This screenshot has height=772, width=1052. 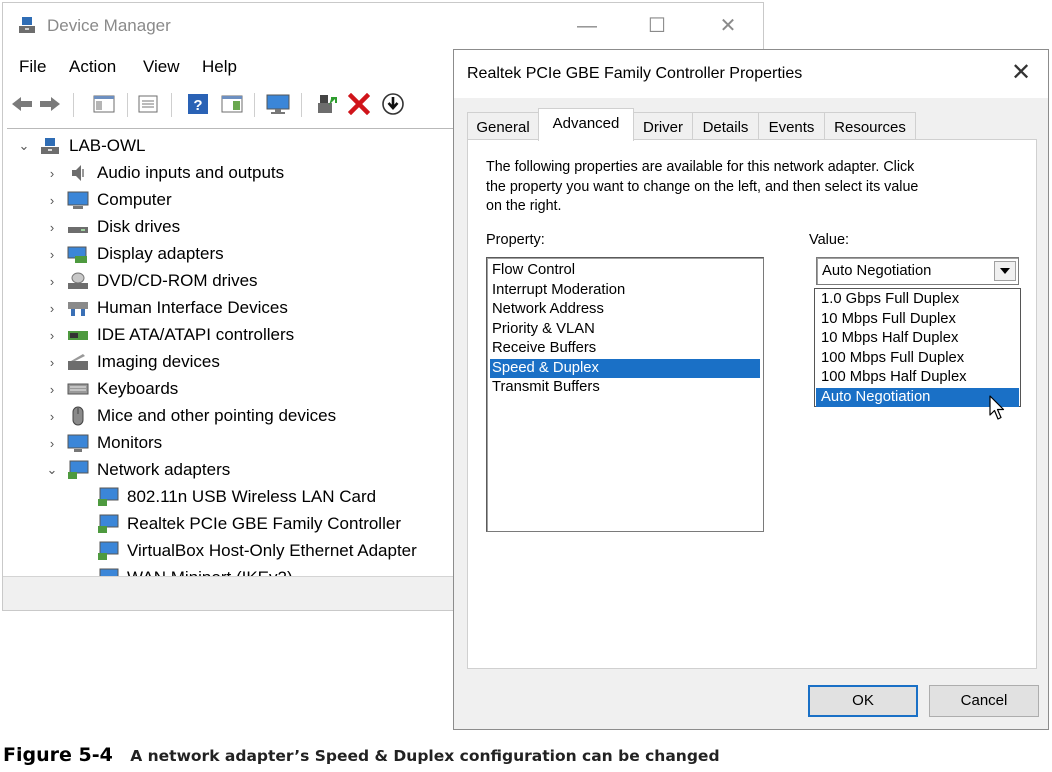 What do you see at coordinates (1005, 271) in the screenshot?
I see `dropdown-arrow-icon` at bounding box center [1005, 271].